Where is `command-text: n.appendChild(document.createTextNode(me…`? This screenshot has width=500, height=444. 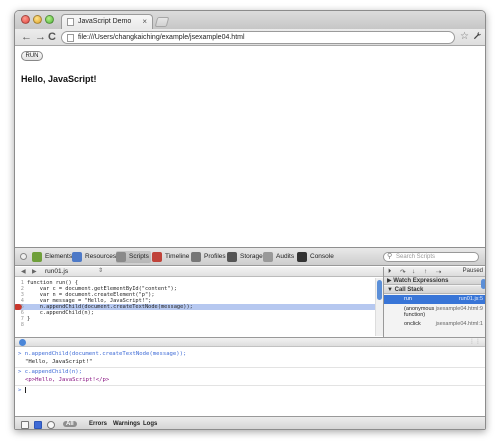 command-text: n.appendChild(document.createTextNode(me… is located at coordinates (105, 354).